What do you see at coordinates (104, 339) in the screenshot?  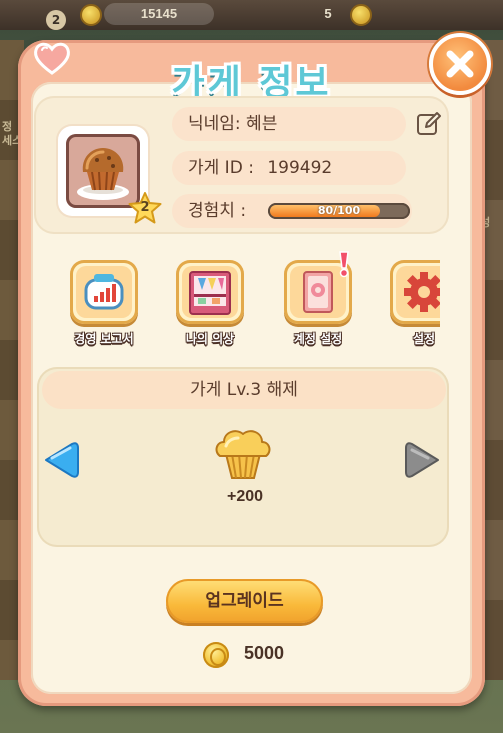 I see `menu-label-report: 경영 보고서` at bounding box center [104, 339].